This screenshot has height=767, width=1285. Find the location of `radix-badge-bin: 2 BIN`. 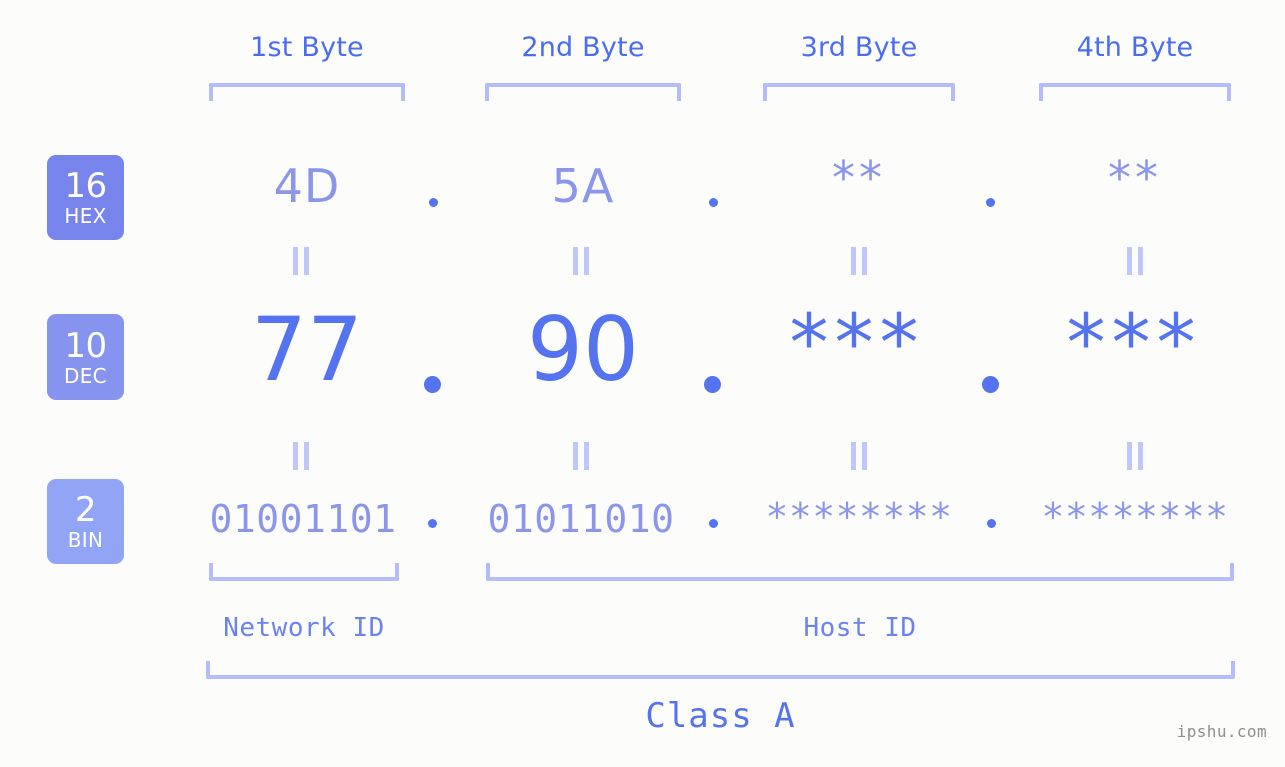

radix-badge-bin: 2 BIN is located at coordinates (85, 521).